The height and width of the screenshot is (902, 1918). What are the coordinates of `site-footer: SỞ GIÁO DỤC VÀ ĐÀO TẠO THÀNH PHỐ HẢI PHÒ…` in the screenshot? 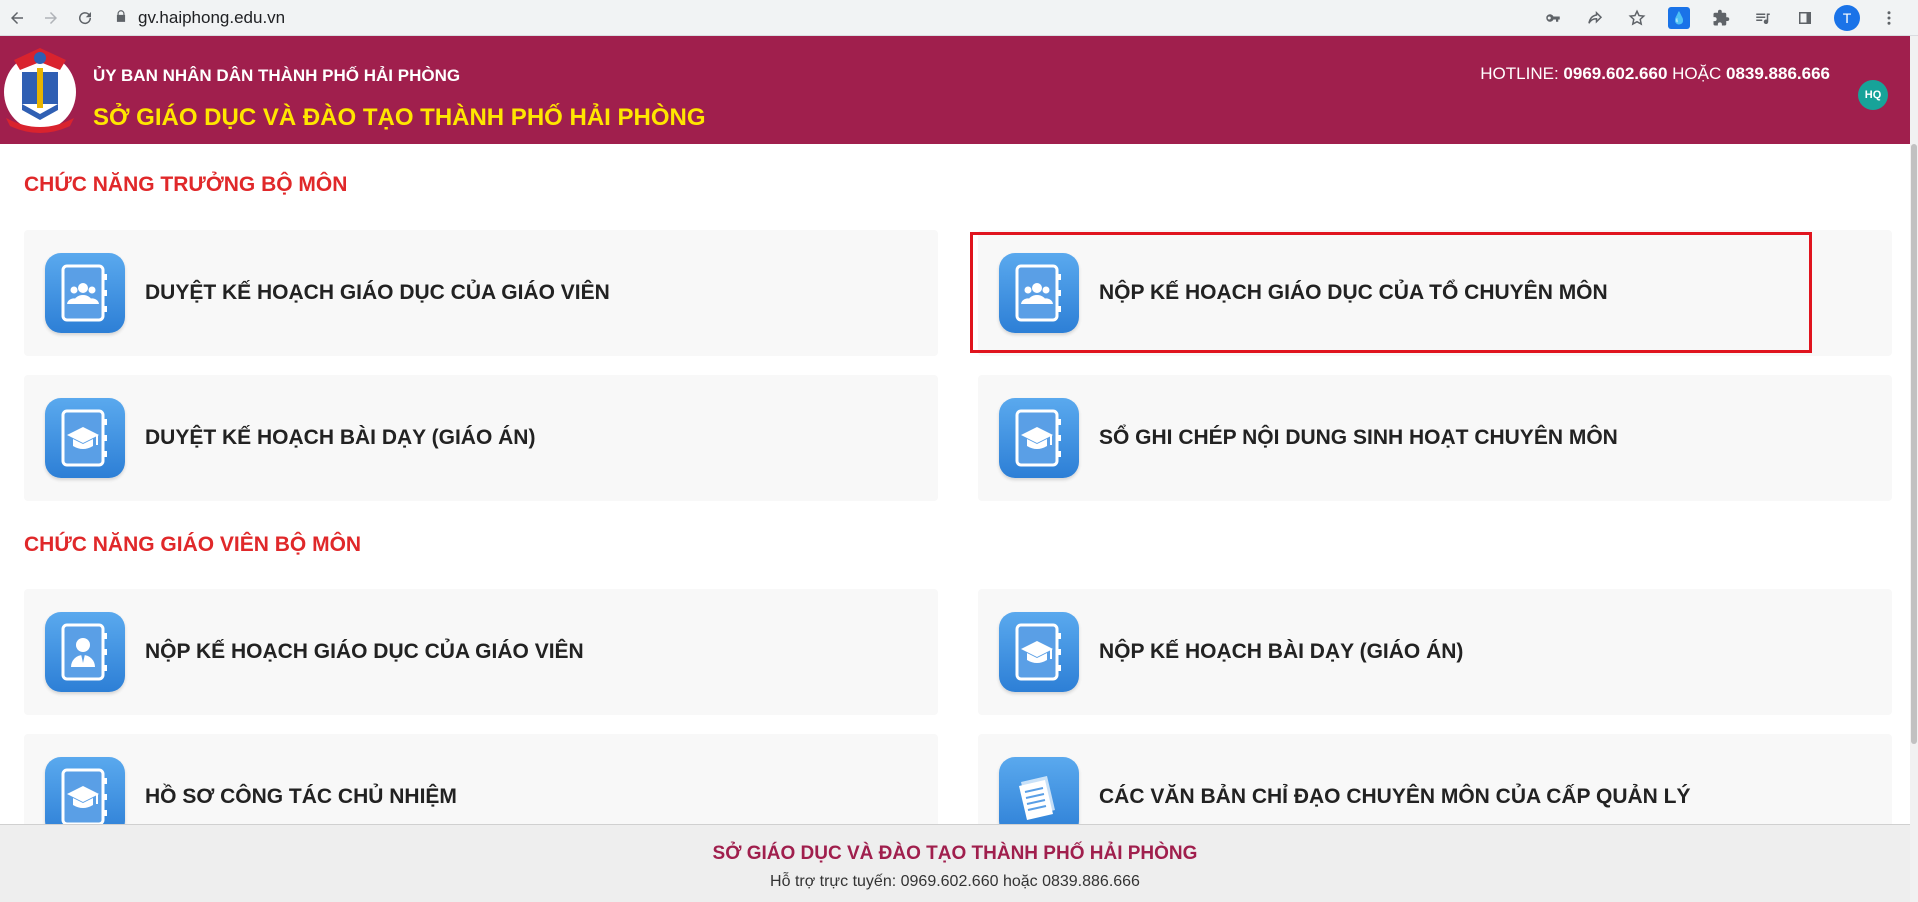 It's located at (955, 863).